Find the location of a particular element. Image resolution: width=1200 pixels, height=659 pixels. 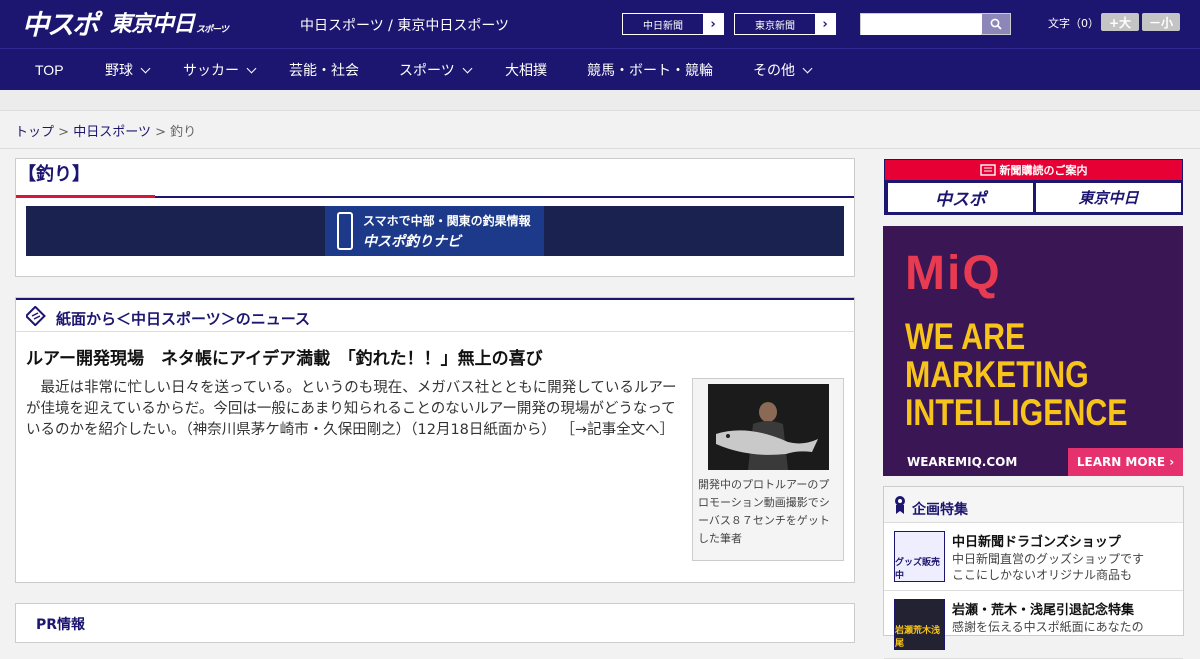

news-section-heading: 紙面から＜中日スポーツ＞のニュース is located at coordinates (183, 319).